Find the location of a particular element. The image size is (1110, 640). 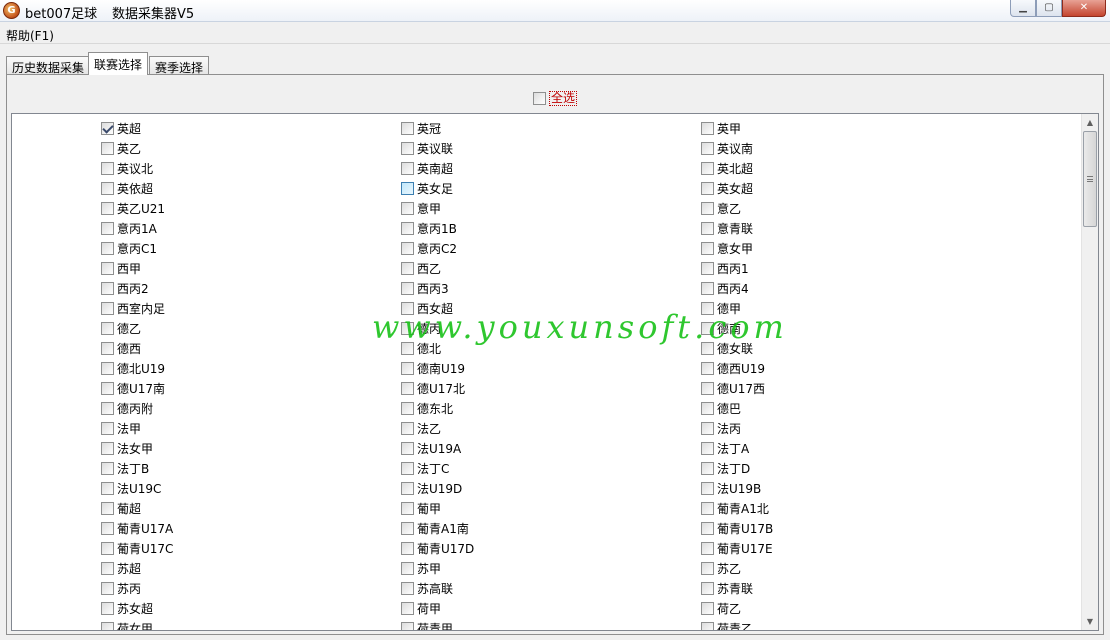

league-option: 英议北 is located at coordinates (127, 168).